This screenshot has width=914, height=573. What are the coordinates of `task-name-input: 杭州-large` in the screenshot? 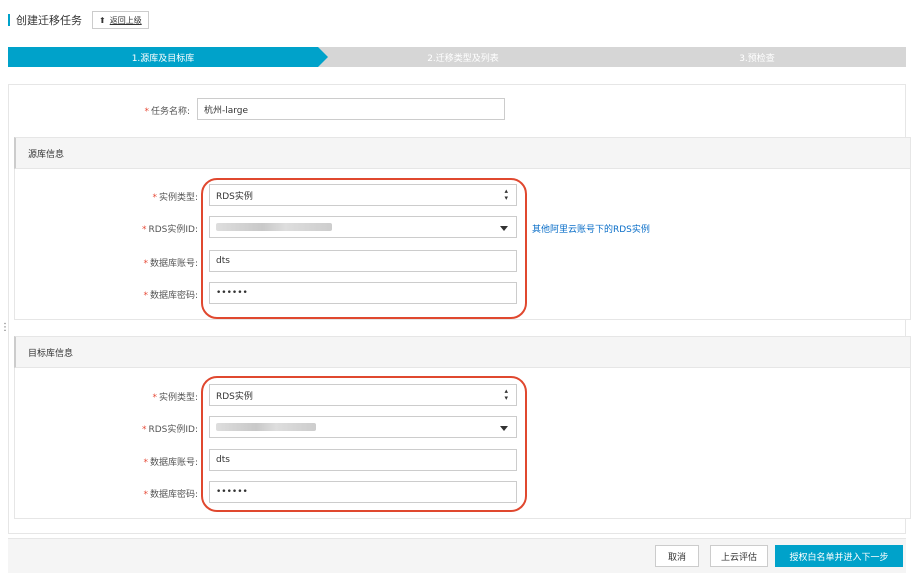 It's located at (351, 109).